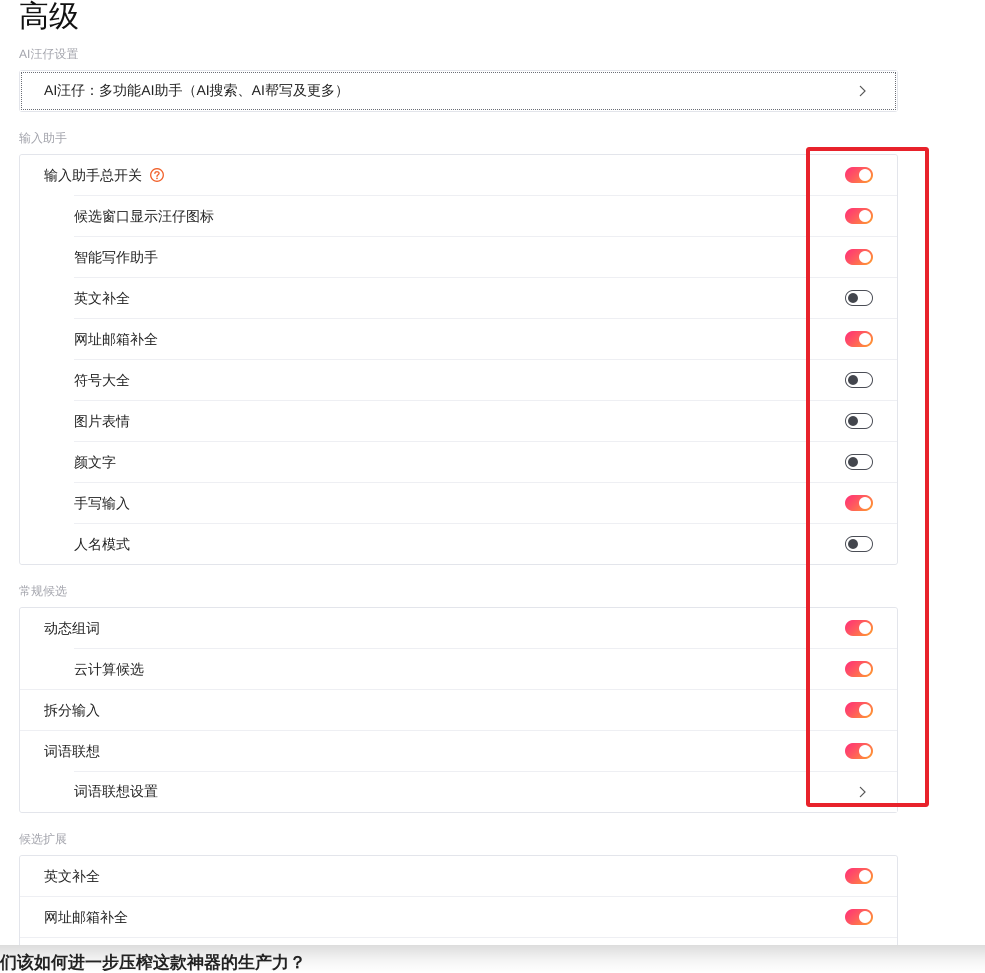 Image resolution: width=985 pixels, height=973 pixels. I want to click on setting-label: 人名模式, so click(102, 544).